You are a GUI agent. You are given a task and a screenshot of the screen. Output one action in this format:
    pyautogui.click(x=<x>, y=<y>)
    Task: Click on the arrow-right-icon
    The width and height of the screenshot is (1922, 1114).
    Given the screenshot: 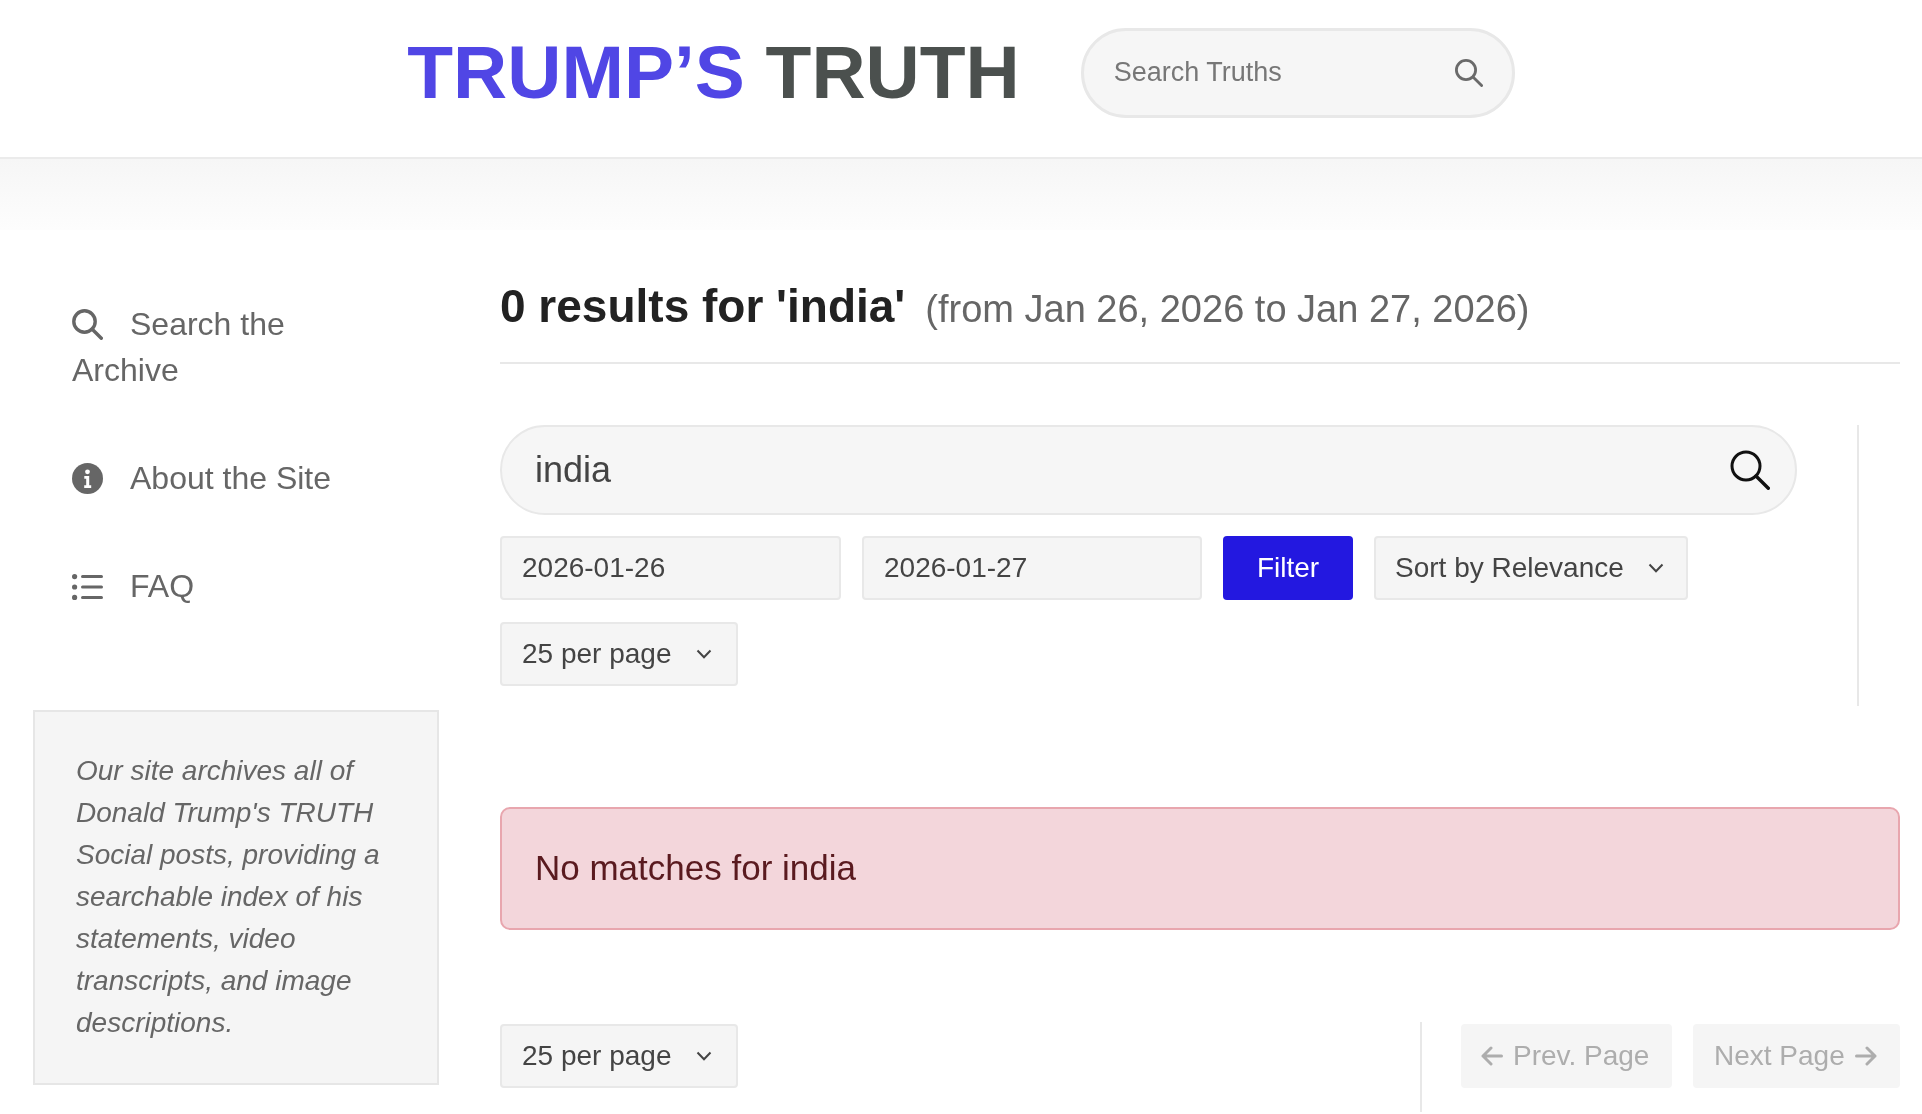 What is the action you would take?
    pyautogui.click(x=1865, y=1056)
    